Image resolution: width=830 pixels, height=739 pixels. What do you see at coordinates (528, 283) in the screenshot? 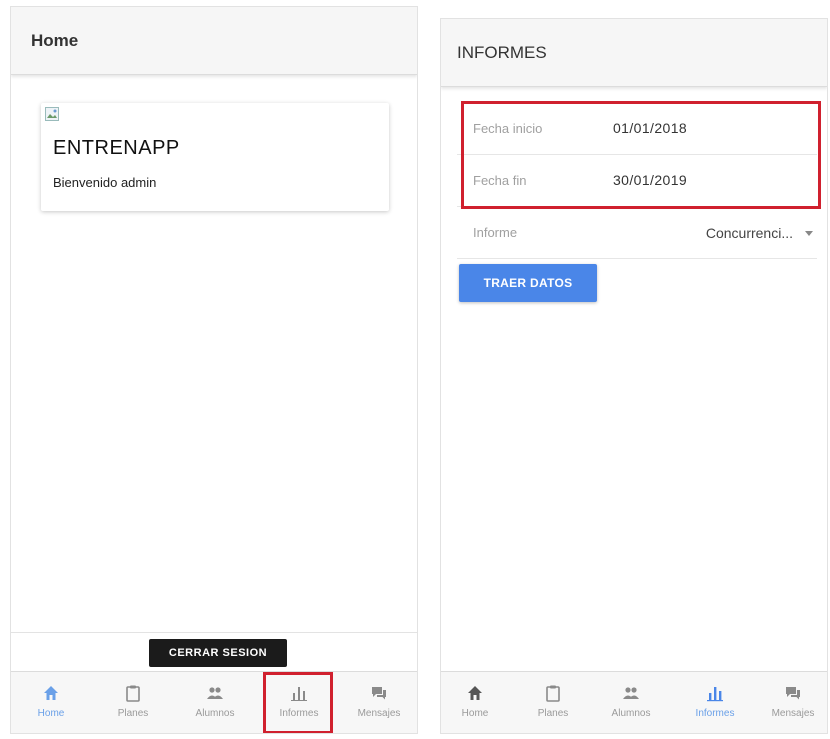
I see `traer-datos-button: TRAER DATOS` at bounding box center [528, 283].